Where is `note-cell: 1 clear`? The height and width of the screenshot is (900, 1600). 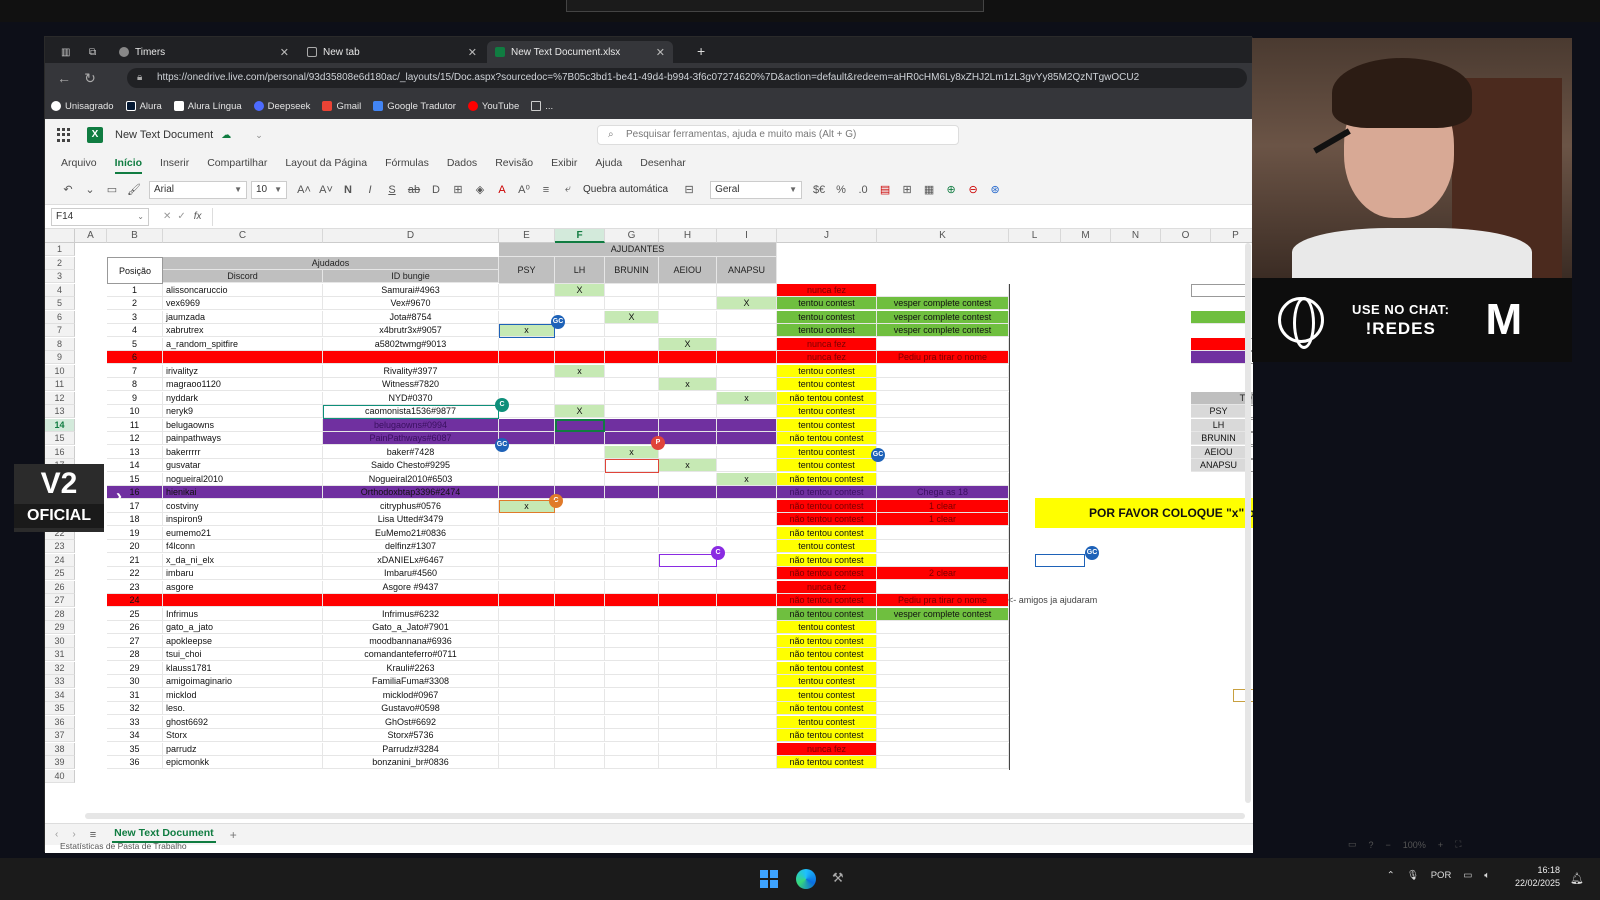 note-cell: 1 clear is located at coordinates (943, 520).